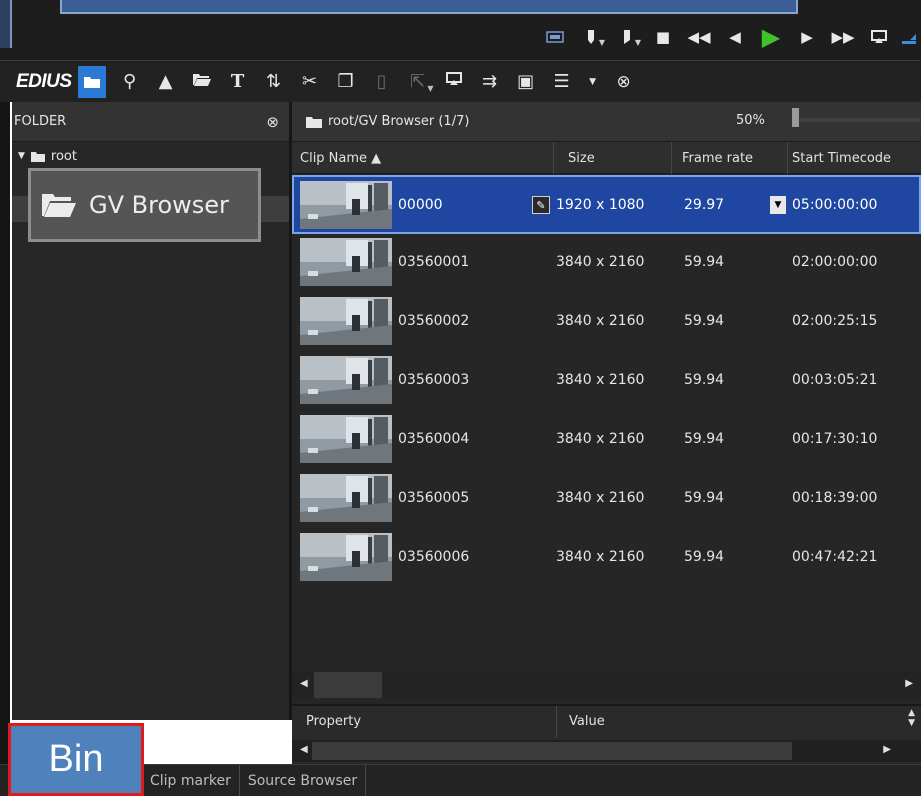  What do you see at coordinates (63, 156) in the screenshot?
I see `tree-item-label: root` at bounding box center [63, 156].